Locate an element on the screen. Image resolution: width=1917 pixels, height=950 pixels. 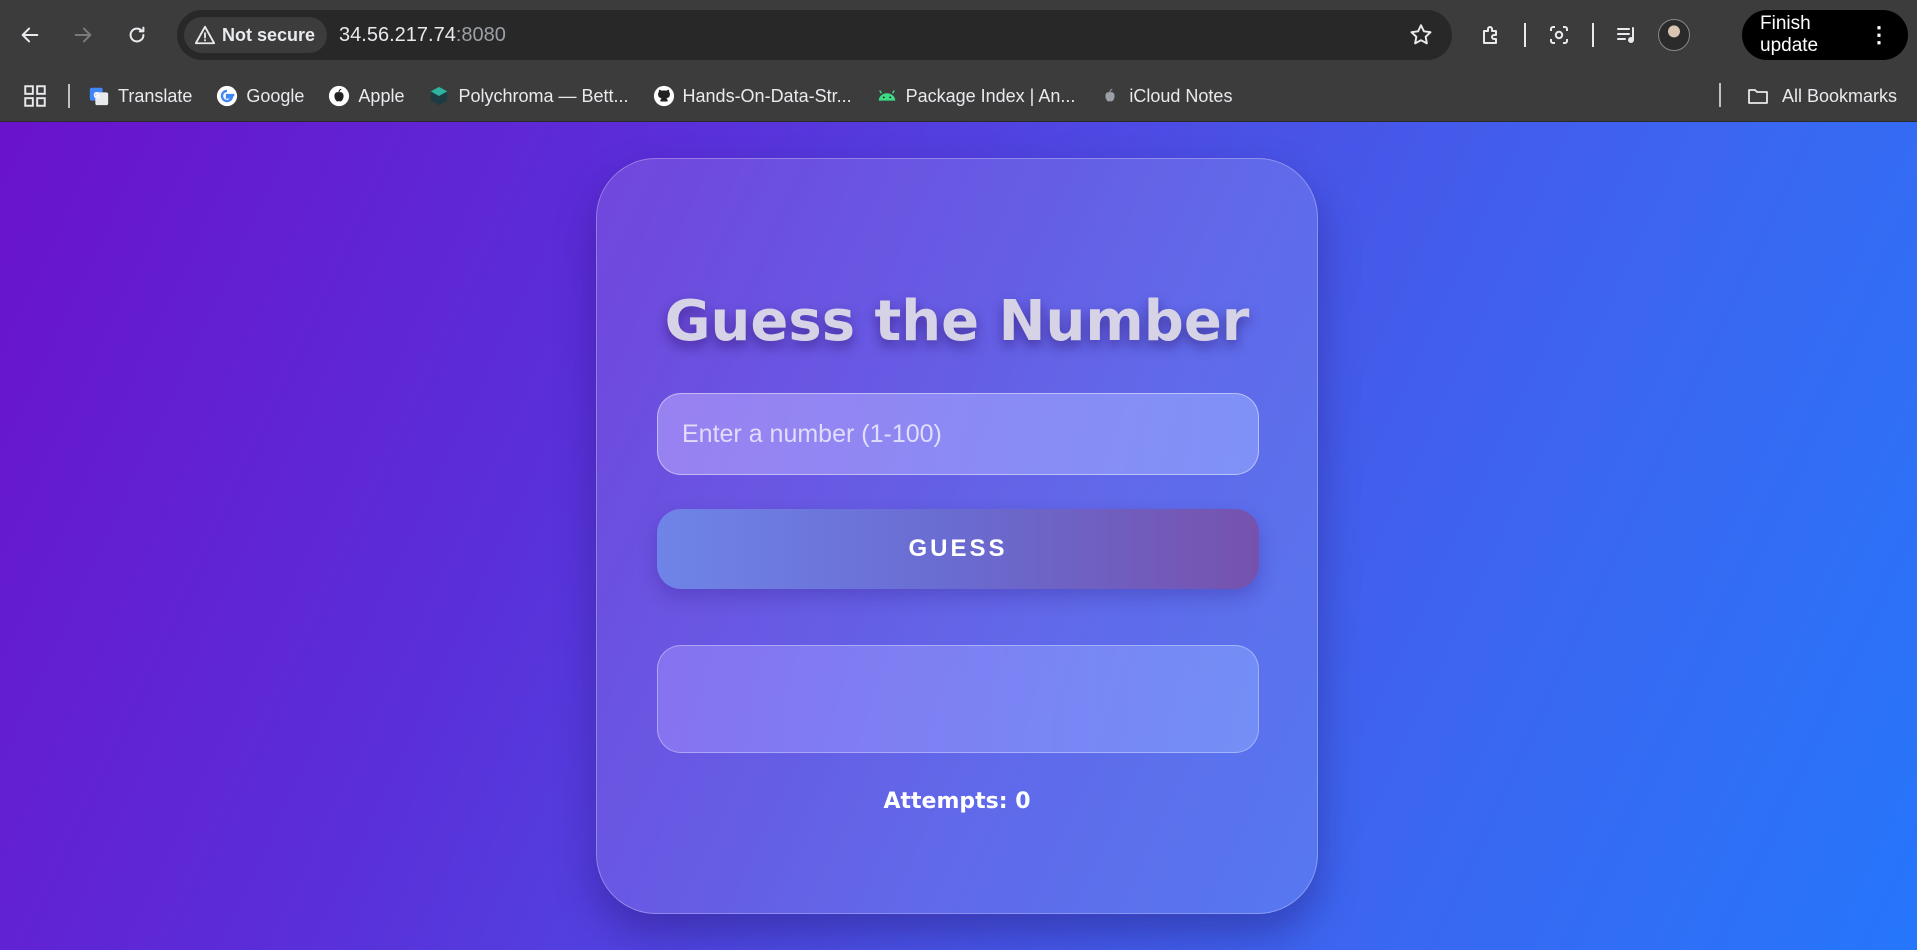
arrow-right-icon is located at coordinates (83, 35).